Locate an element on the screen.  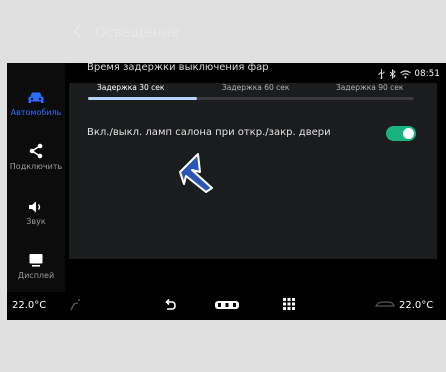
home-icon is located at coordinates (227, 305).